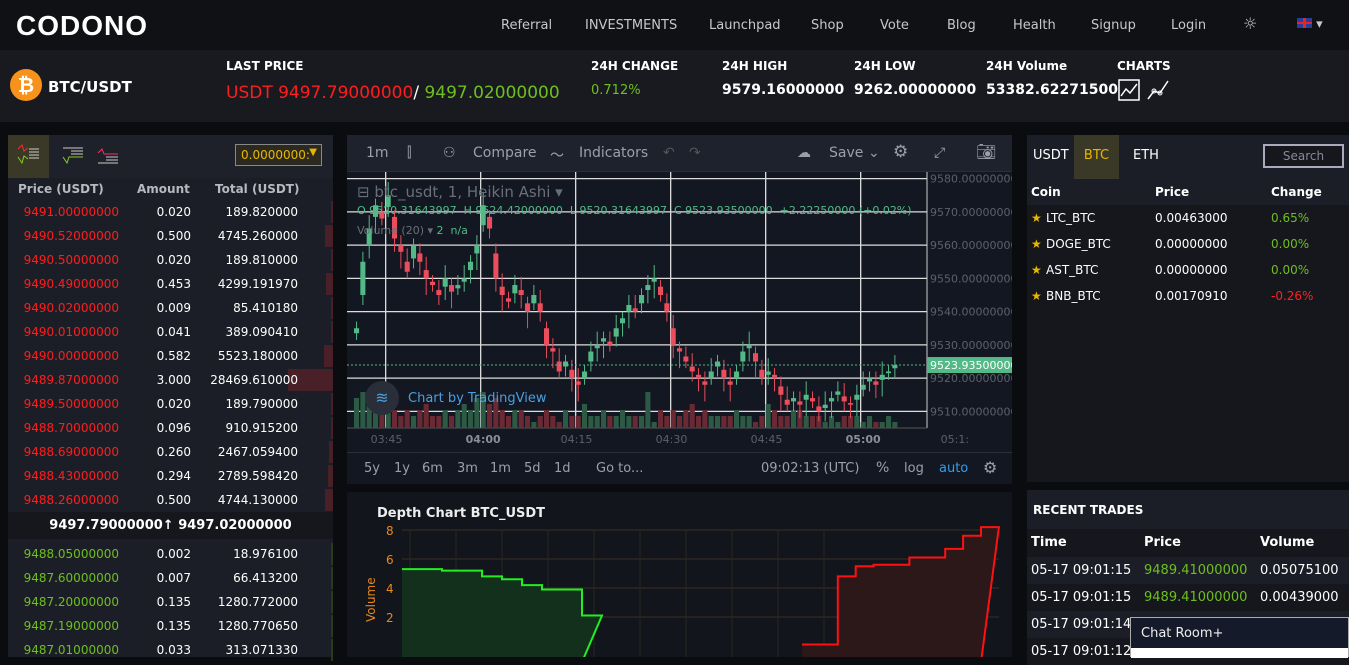 This screenshot has height=665, width=1349. I want to click on percent-toggle: %, so click(882, 468).